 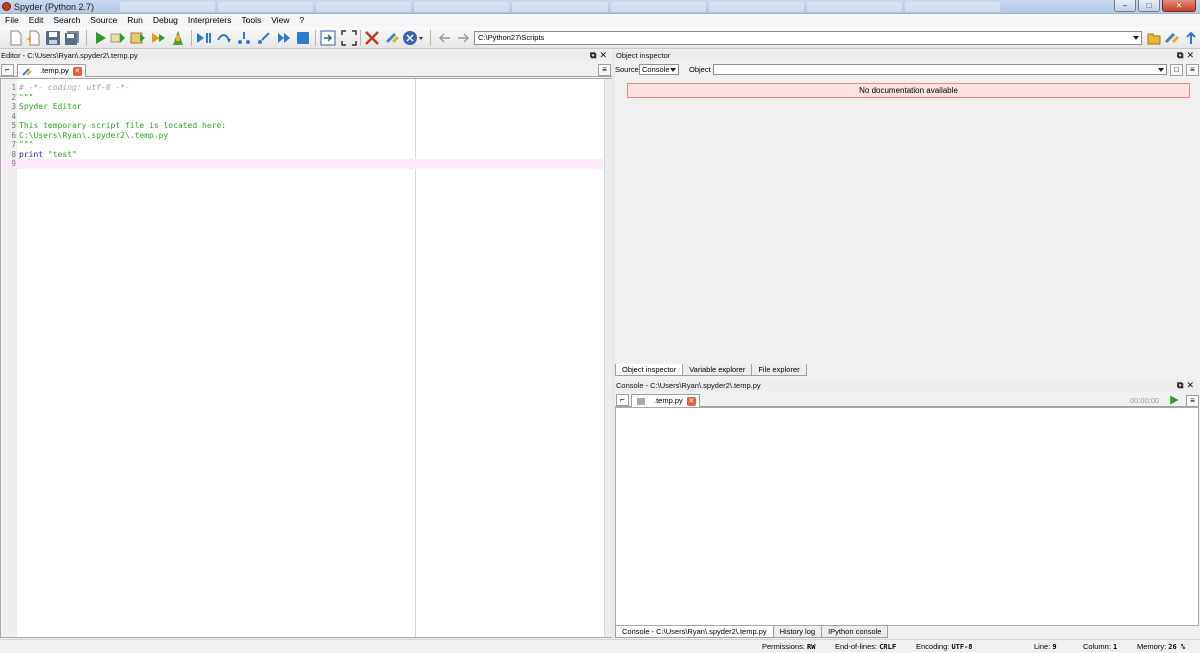 What do you see at coordinates (301, 20) in the screenshot?
I see `menu-help: ?` at bounding box center [301, 20].